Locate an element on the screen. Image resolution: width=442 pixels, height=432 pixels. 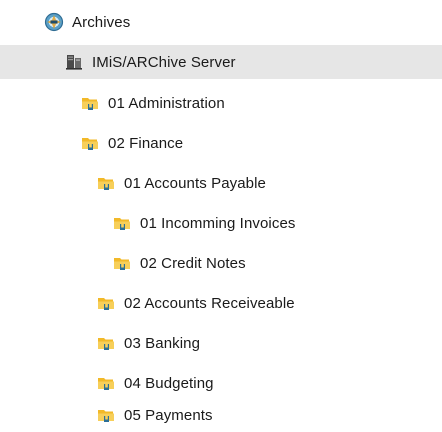
tree-node-label: 05 Payments is located at coordinates (168, 415).